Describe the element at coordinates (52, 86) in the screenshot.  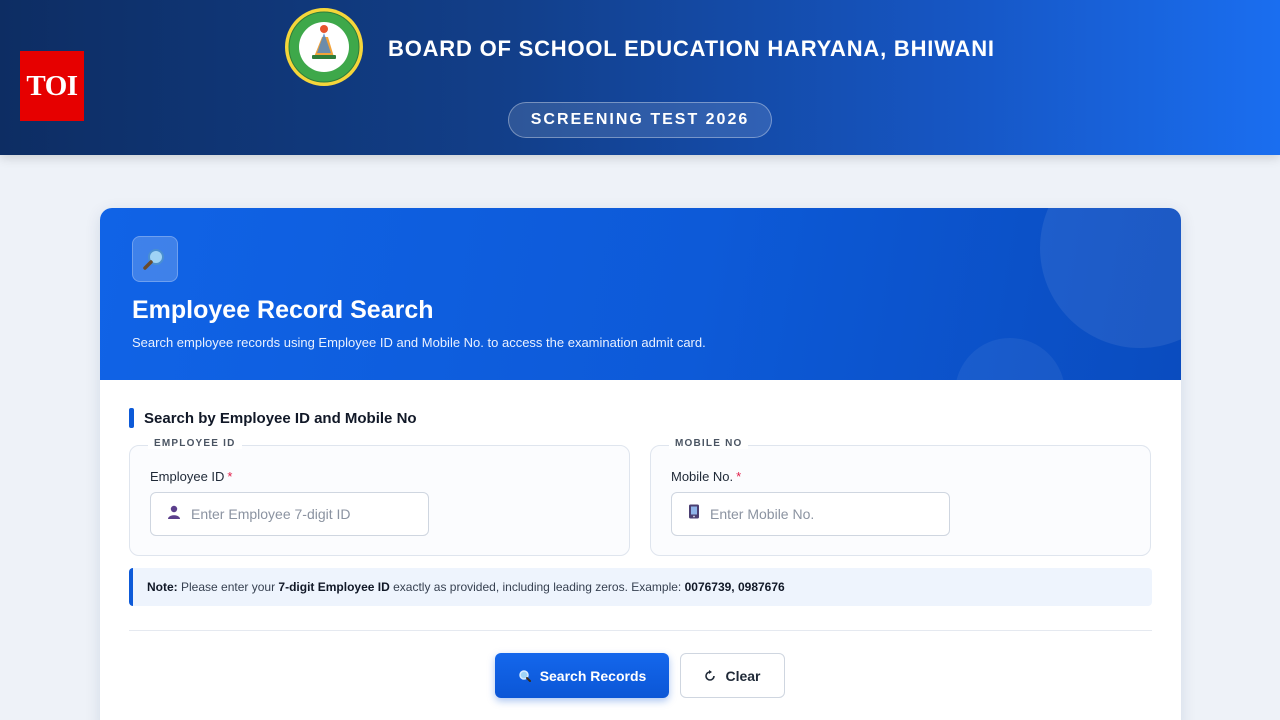
I see `toi-logo-badge: TOI` at that location.